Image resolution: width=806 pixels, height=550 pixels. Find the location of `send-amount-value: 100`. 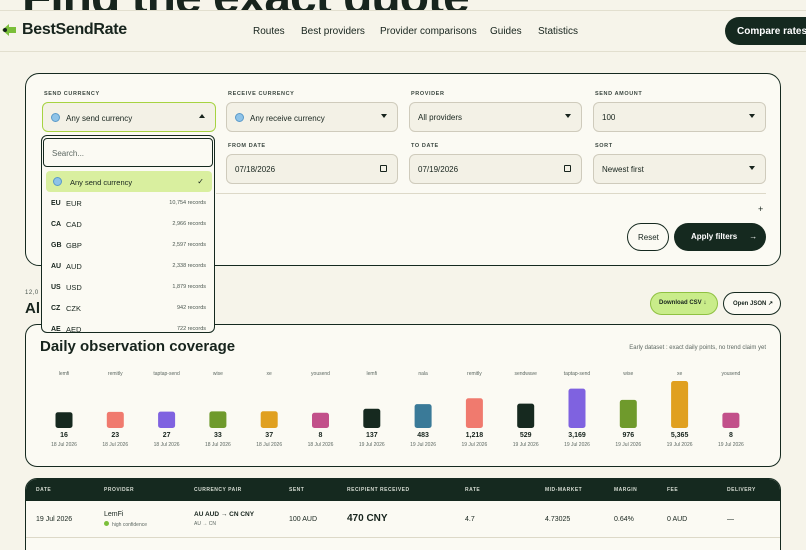

send-amount-value: 100 is located at coordinates (609, 117).